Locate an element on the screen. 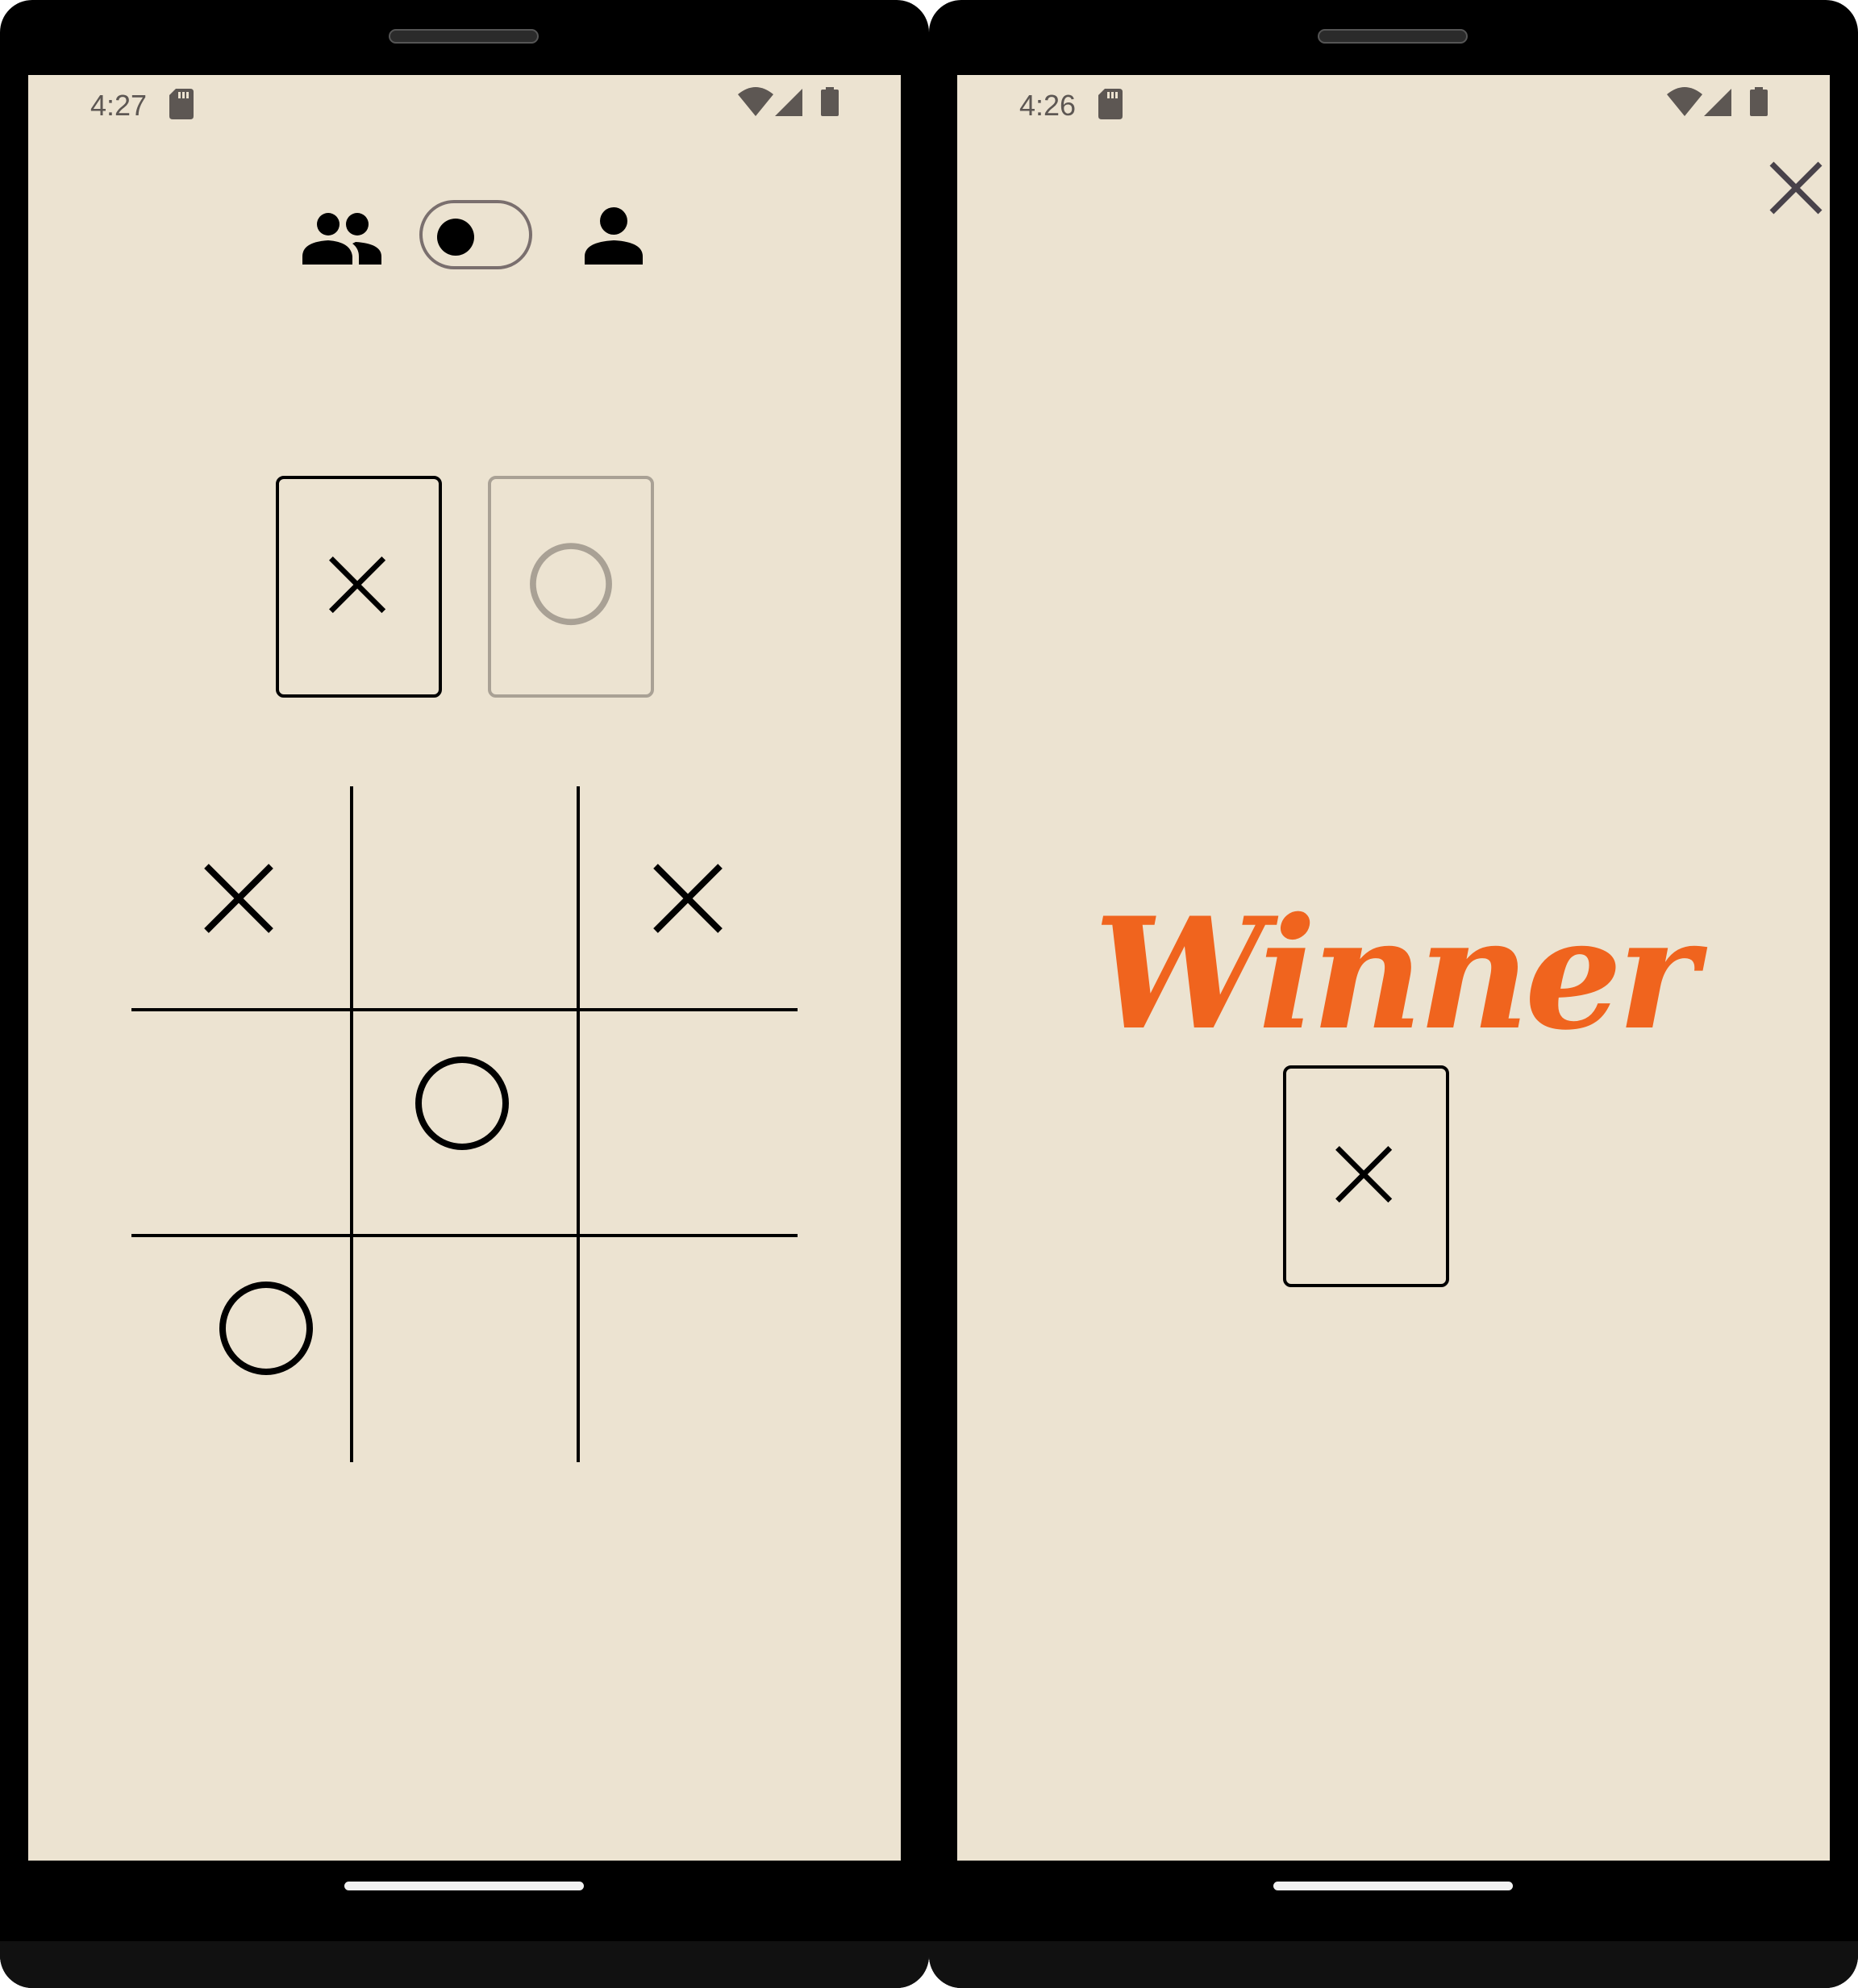  close-icon is located at coordinates (1796, 188).